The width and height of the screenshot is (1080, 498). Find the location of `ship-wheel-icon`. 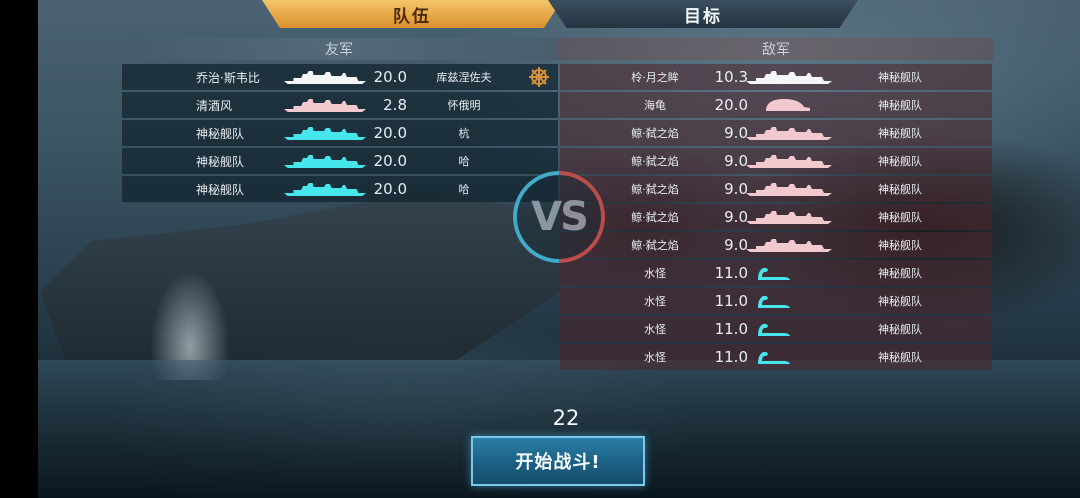

ship-wheel-icon is located at coordinates (539, 77).